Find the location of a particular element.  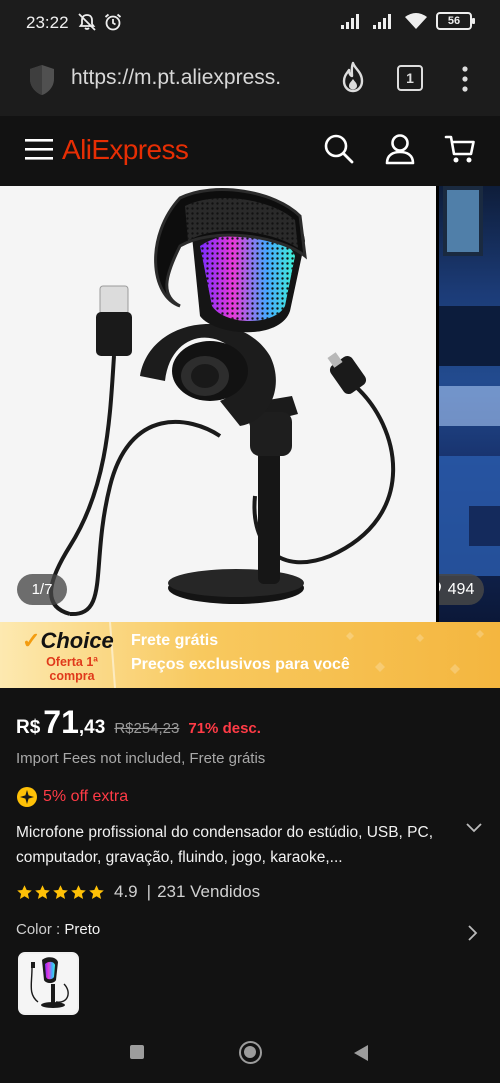

favorite-button: 494 is located at coordinates (461, 589).